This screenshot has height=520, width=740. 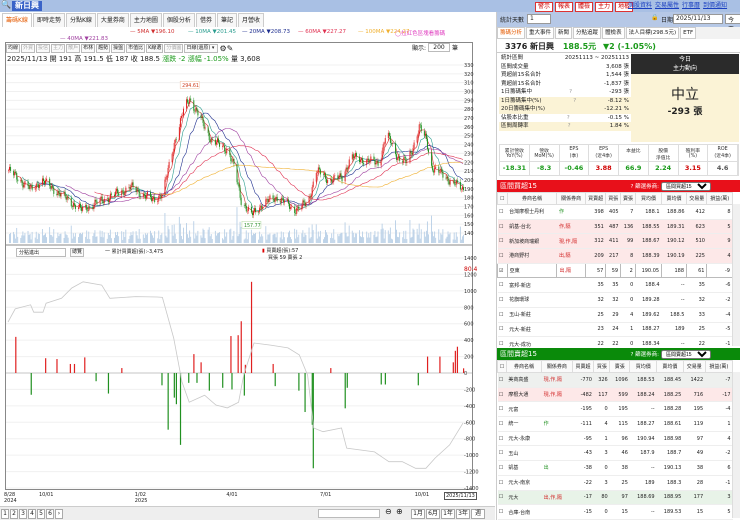 What do you see at coordinates (613, 33) in the screenshot?
I see `right-tab-體檢表: 體檢表` at bounding box center [613, 33].